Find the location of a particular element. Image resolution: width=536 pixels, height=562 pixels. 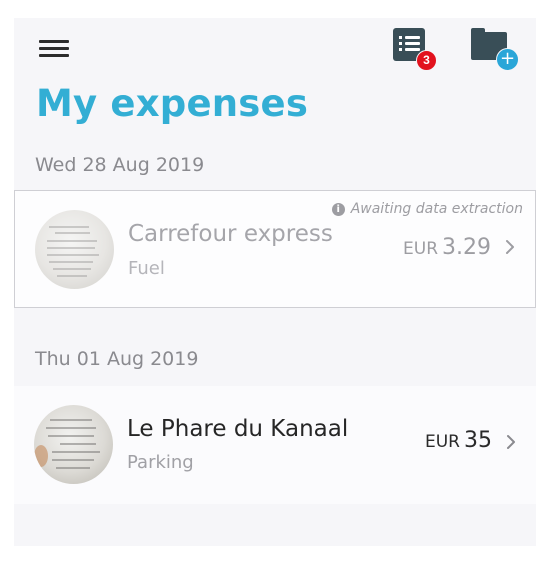

expense-amount: EUR 3.29 is located at coordinates (447, 247).